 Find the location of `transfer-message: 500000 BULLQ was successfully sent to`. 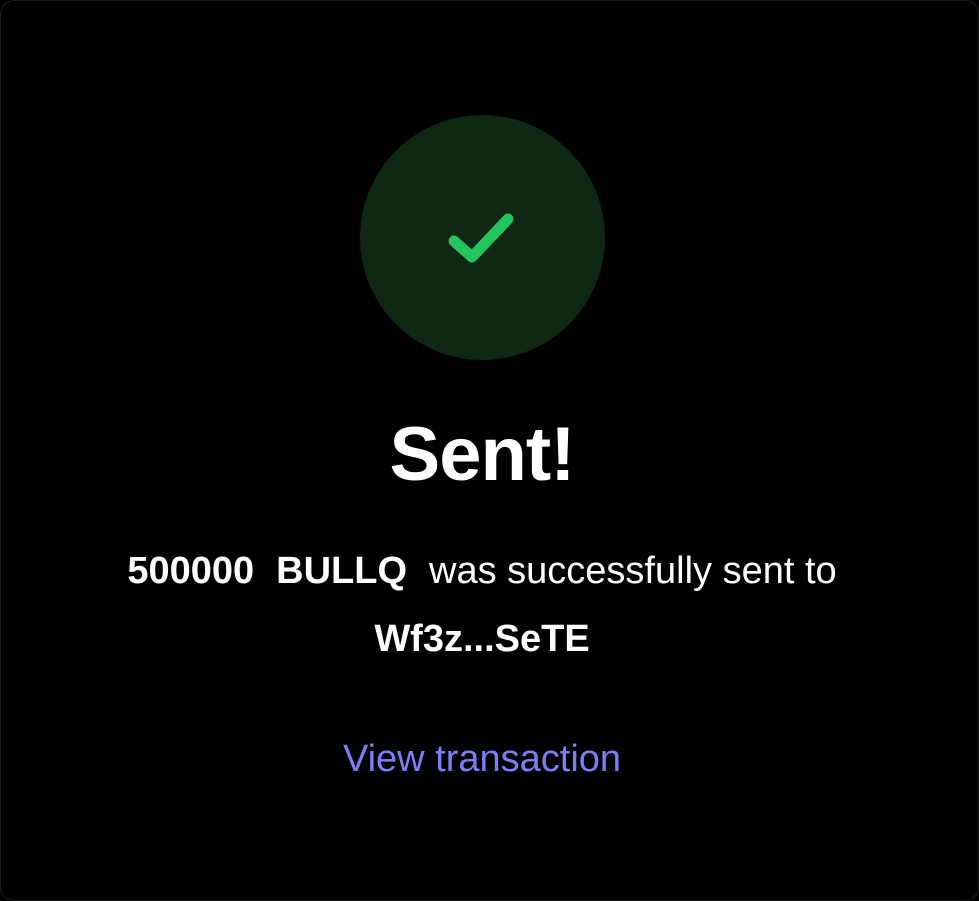

transfer-message: 500000 BULLQ was successfully sent to is located at coordinates (482, 571).